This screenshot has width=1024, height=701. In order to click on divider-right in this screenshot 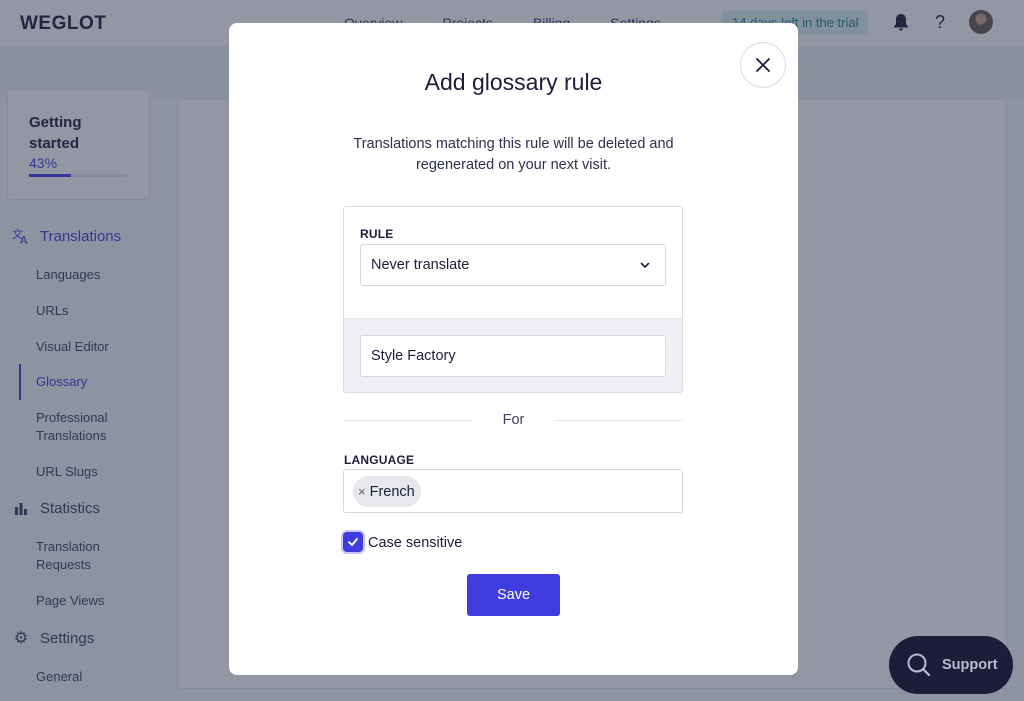, I will do `click(619, 420)`.